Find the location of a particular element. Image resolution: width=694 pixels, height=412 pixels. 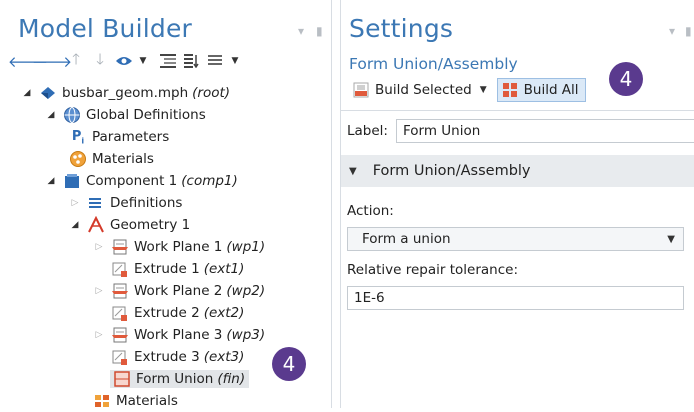

tree-item-tag: (root) is located at coordinates (211, 93).